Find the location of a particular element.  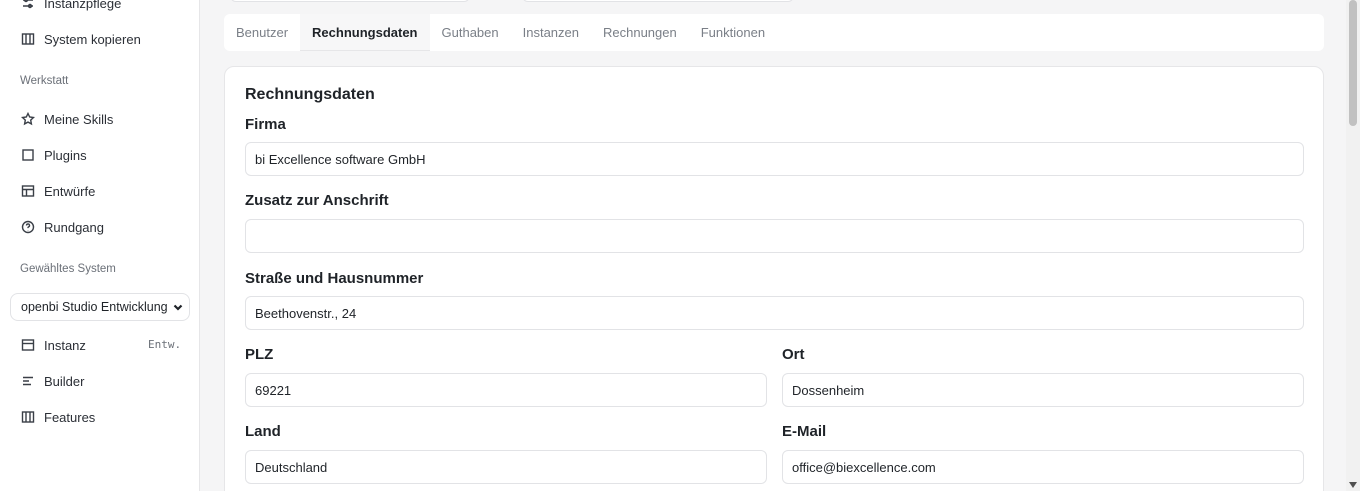

sidebar-item-label: Plugins is located at coordinates (65, 155).